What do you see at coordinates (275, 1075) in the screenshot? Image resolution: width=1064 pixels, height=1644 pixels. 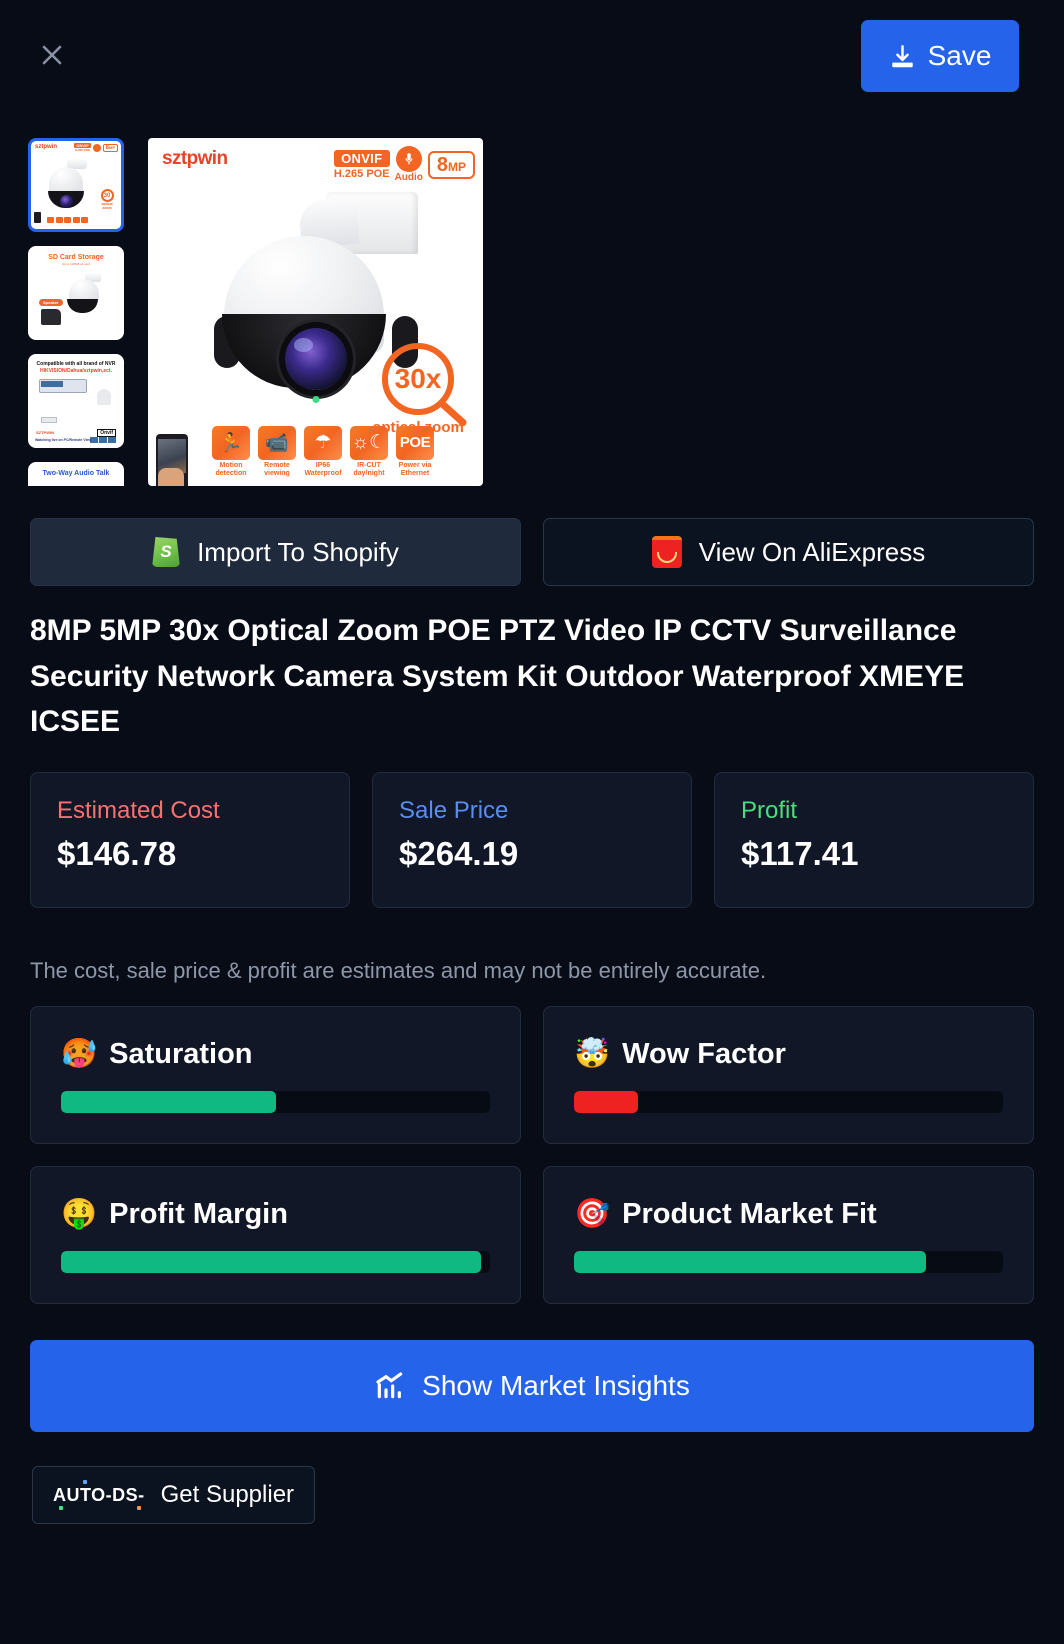 I see `metric-card-saturation: 🥵 Saturation` at bounding box center [275, 1075].